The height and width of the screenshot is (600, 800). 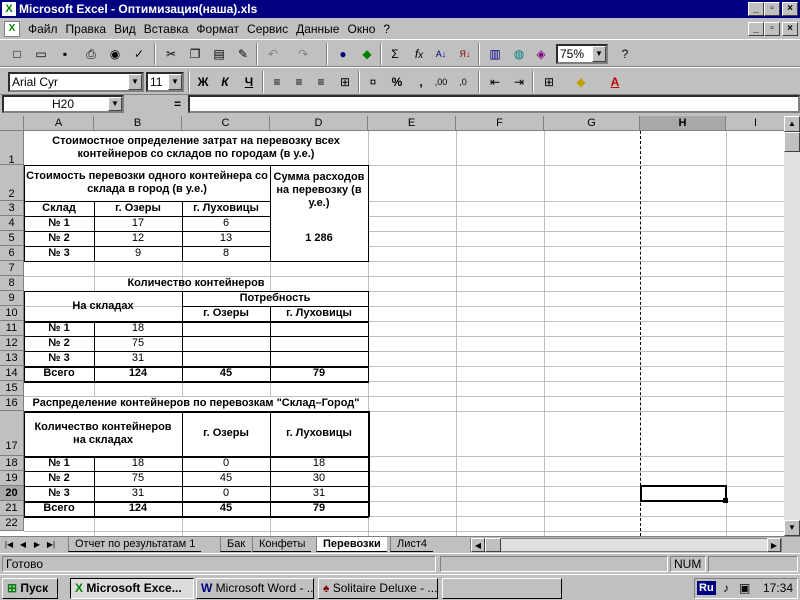 What do you see at coordinates (592, 123) in the screenshot?
I see `column-header: G` at bounding box center [592, 123].